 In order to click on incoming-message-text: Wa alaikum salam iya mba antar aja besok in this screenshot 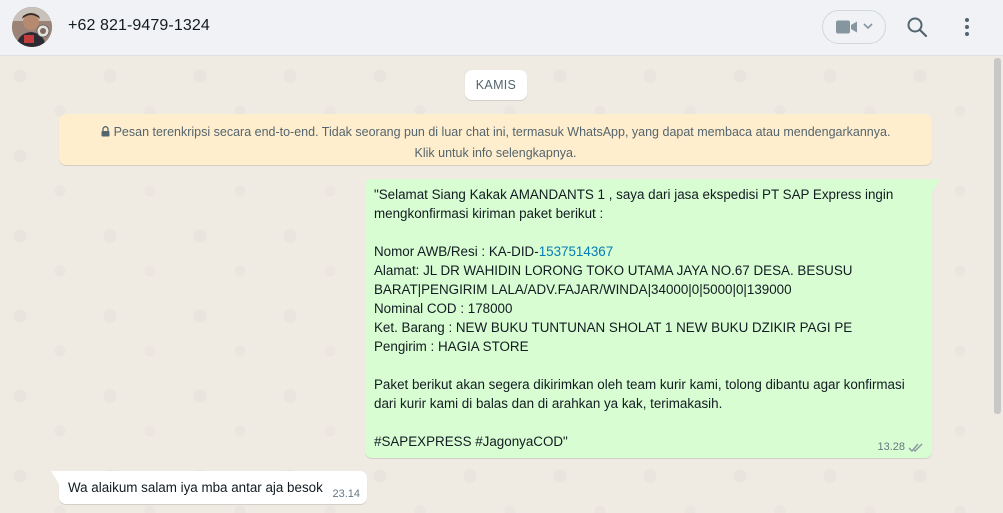, I will do `click(195, 487)`.